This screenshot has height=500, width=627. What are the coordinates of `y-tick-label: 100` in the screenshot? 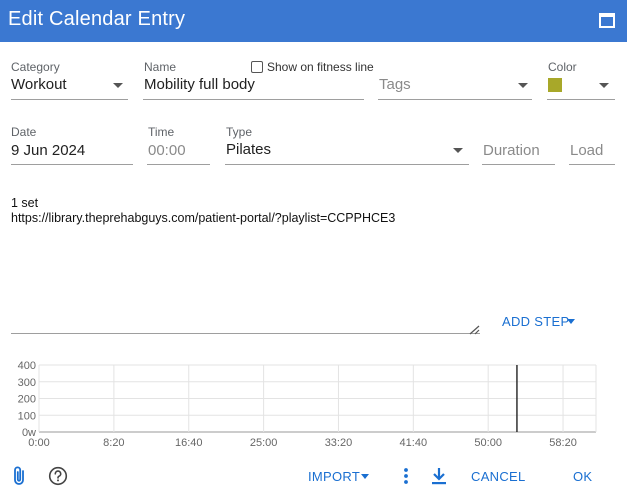 It's located at (27, 416).